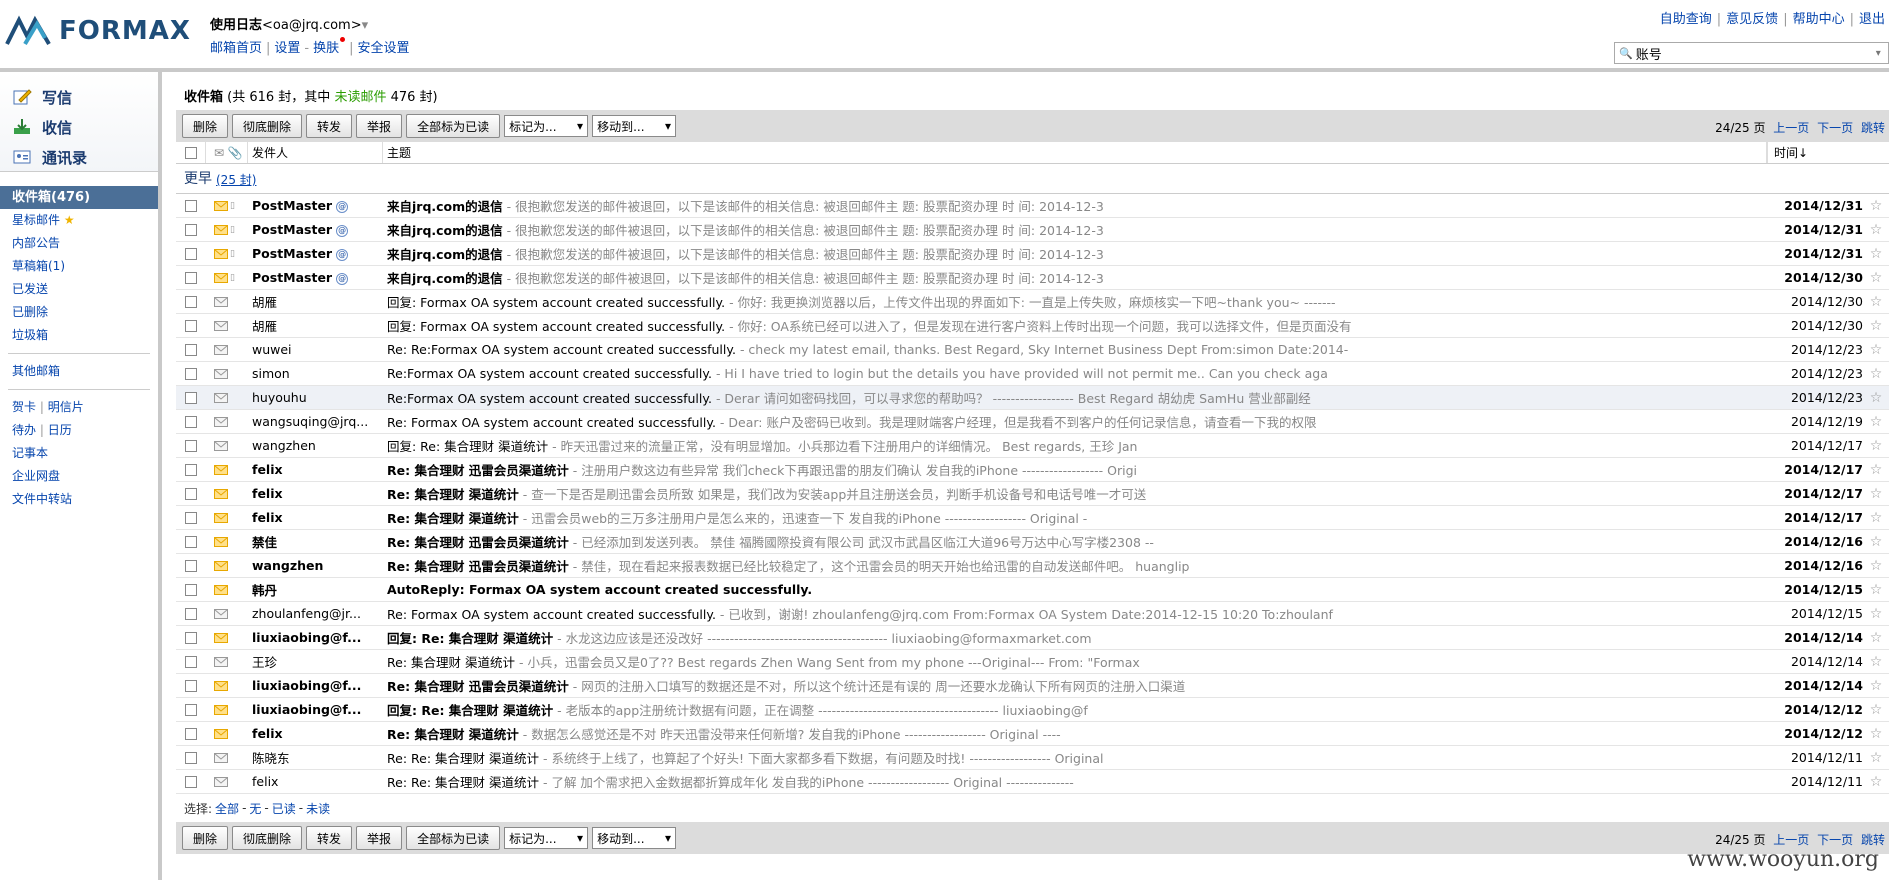 The image size is (1889, 880). I want to click on folder-drafts: 草稿箱(1), so click(79, 266).